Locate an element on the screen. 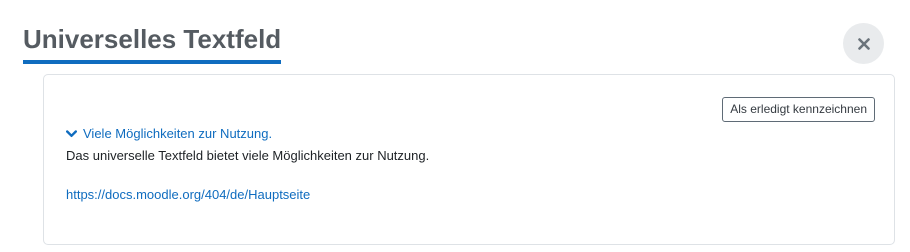 The width and height of the screenshot is (910, 252). chevron-down-icon is located at coordinates (71, 133).